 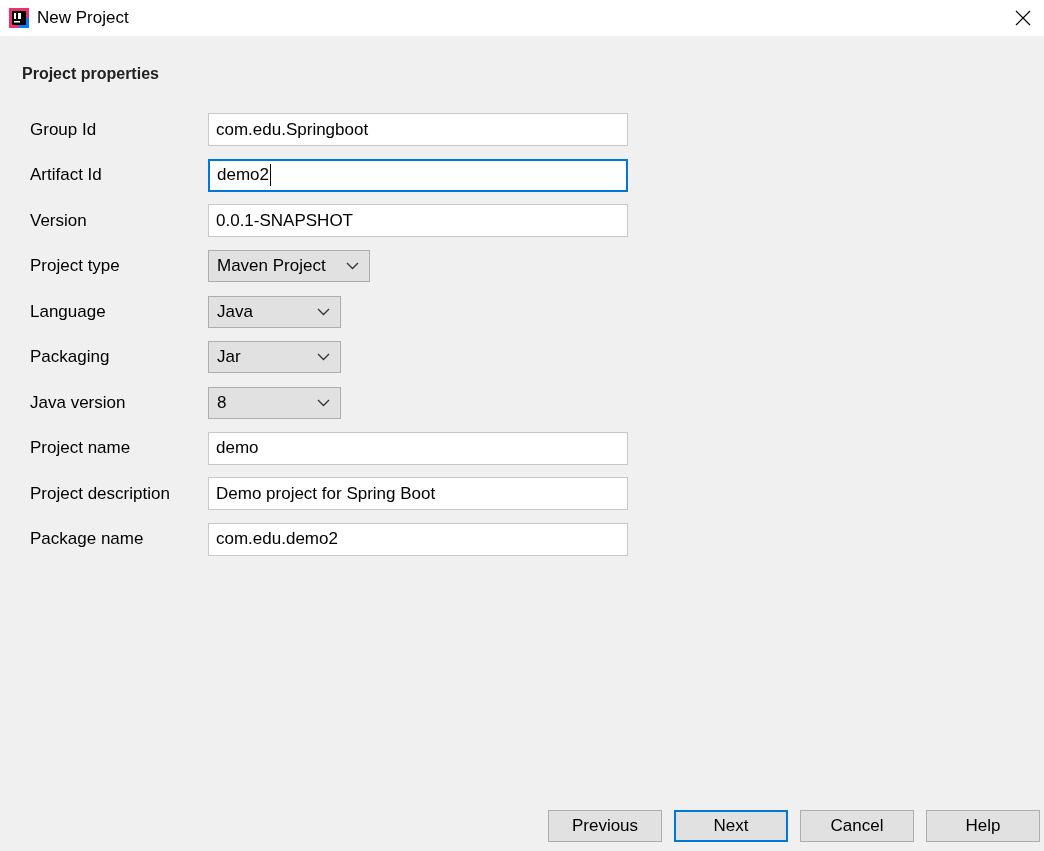 I want to click on dropdown: Java, so click(x=274, y=311).